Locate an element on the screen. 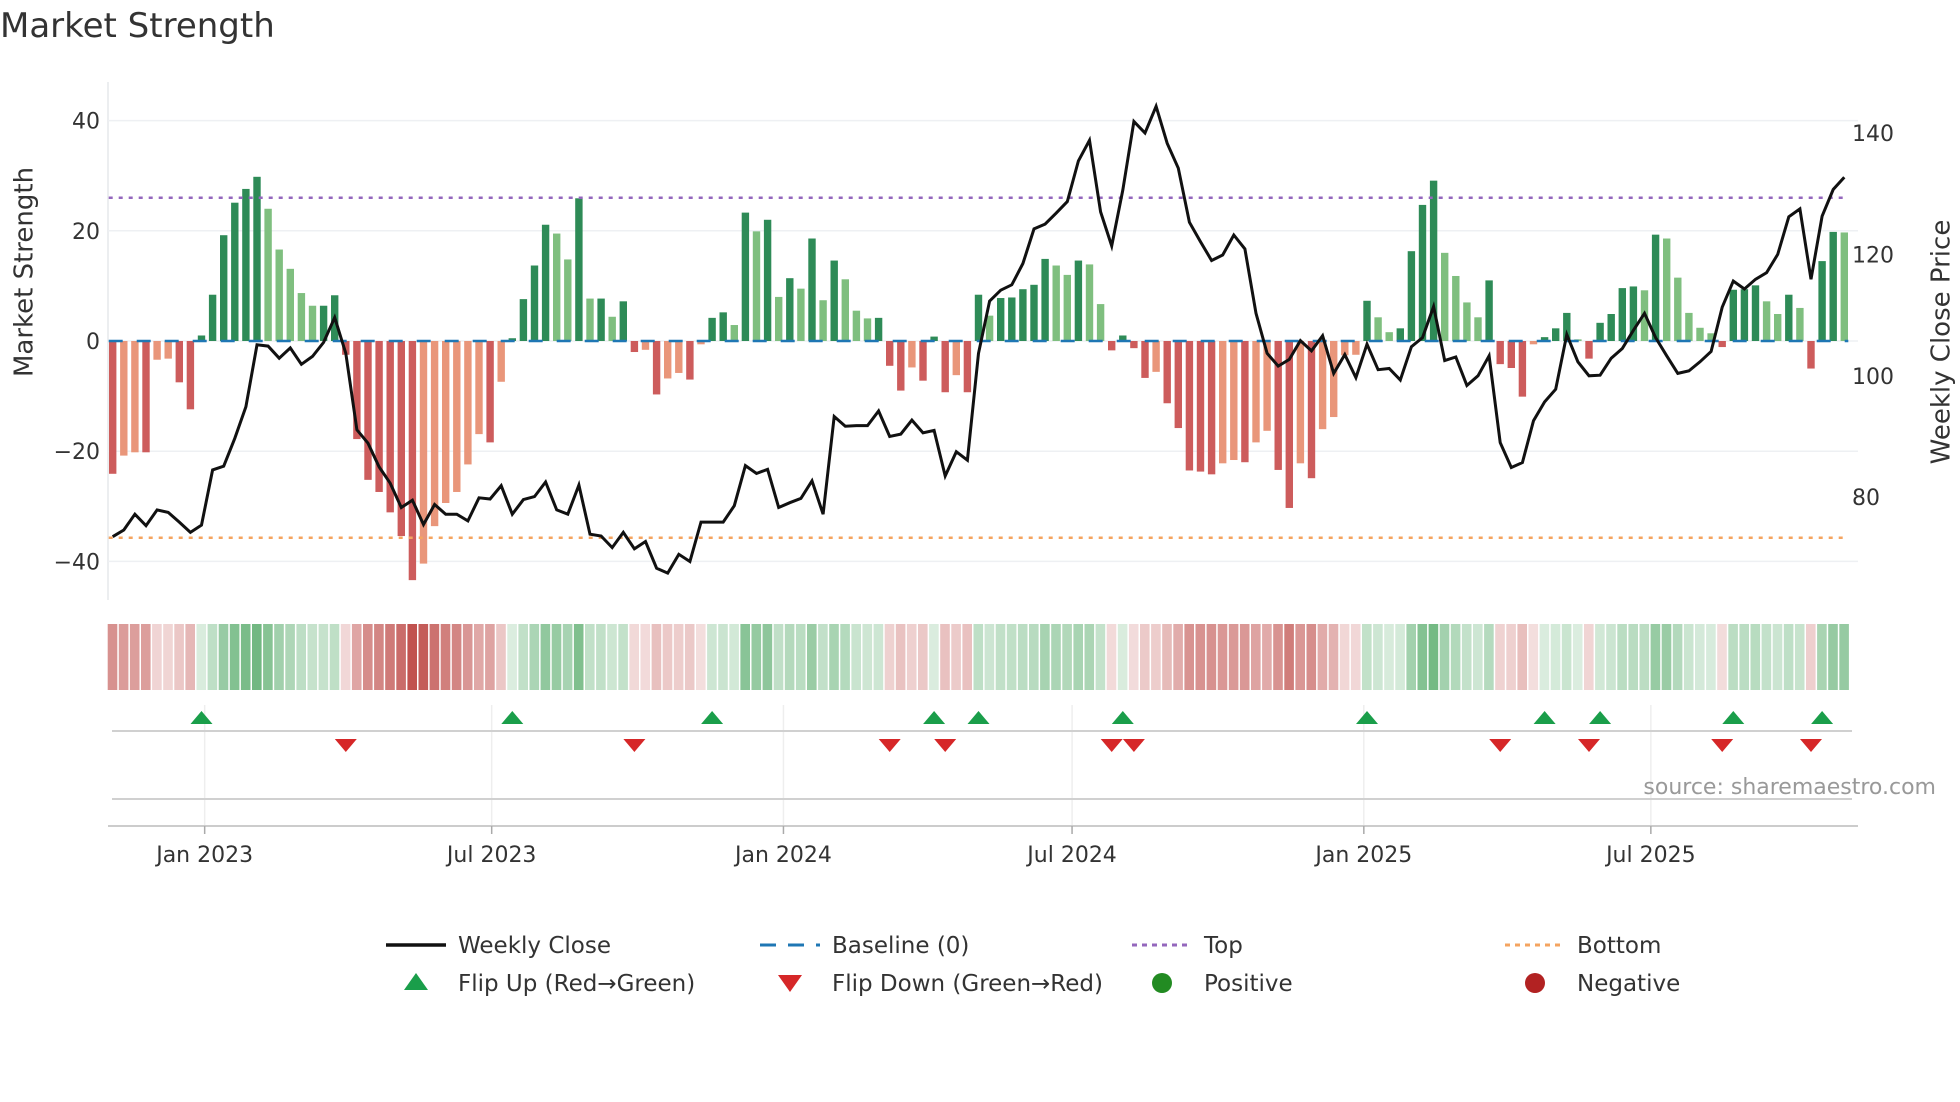  legend-baseline-0: Baseline (0) is located at coordinates (900, 946).